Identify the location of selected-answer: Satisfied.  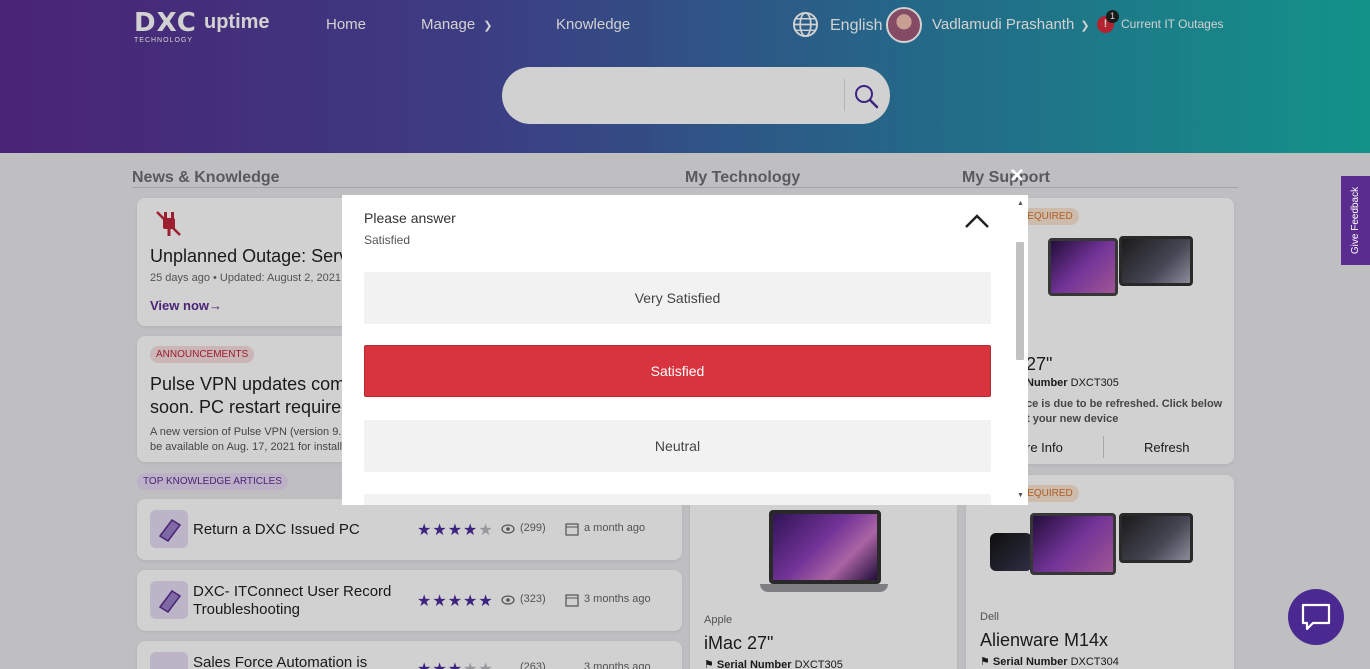
(387, 240).